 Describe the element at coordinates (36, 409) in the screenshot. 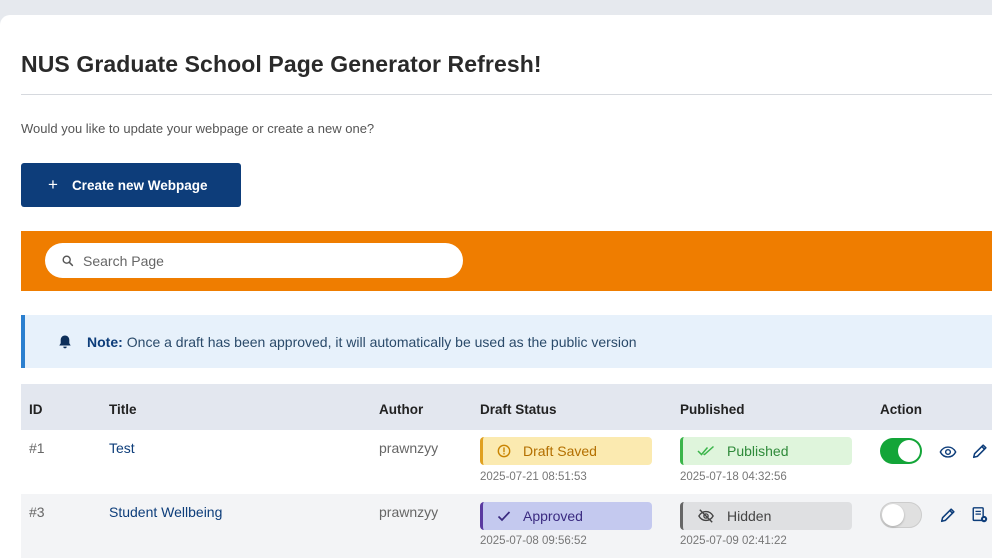

I see `header-id: ID` at that location.